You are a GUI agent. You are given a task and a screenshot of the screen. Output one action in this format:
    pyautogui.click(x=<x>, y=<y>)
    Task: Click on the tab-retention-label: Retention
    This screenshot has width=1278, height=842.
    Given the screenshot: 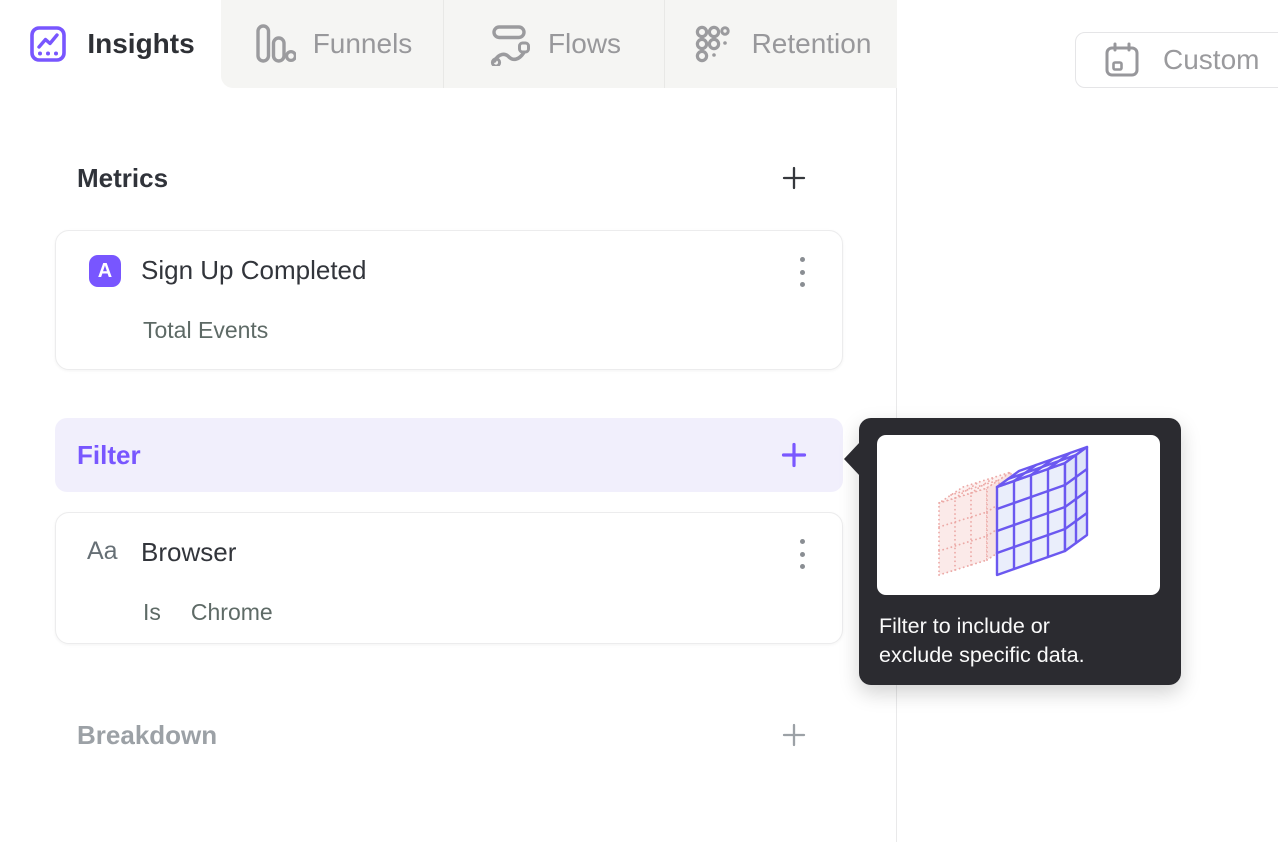 What is the action you would take?
    pyautogui.click(x=811, y=43)
    